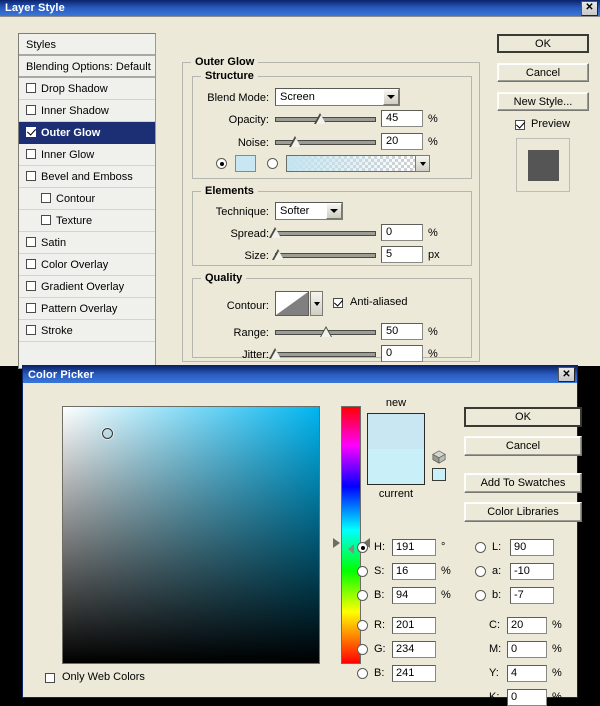  Describe the element at coordinates (532, 595) in the screenshot. I see `input-b: -7` at that location.